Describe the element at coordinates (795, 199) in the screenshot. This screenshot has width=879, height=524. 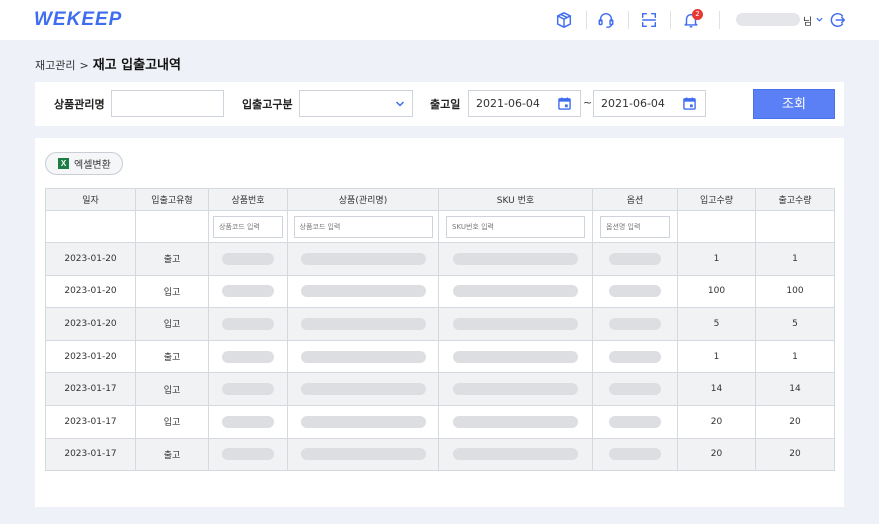
I see `column-header-out-qty: 출고수량` at that location.